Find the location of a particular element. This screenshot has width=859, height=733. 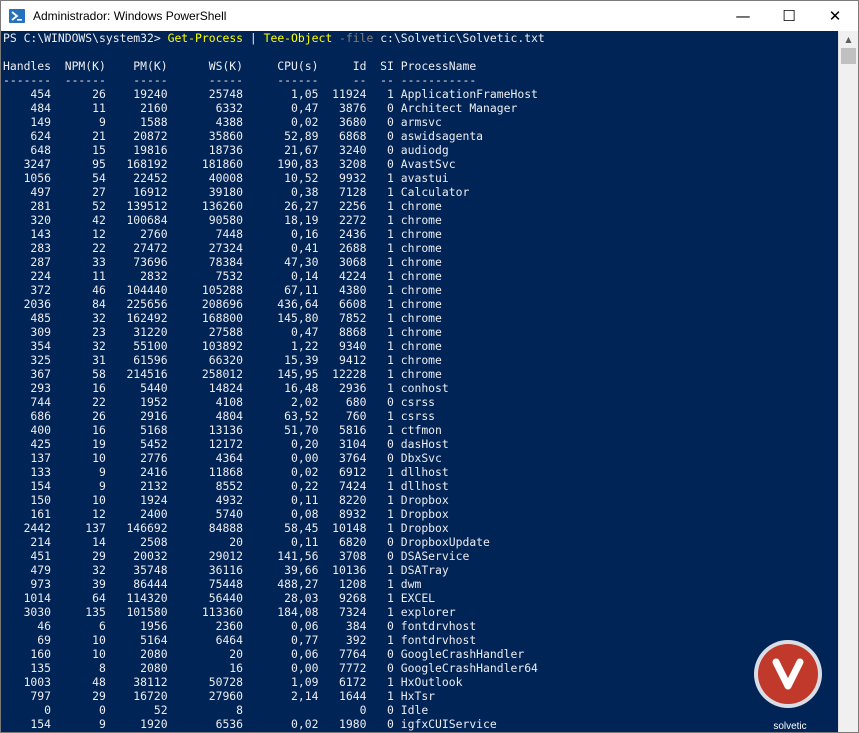

table-row: 281 52 139512 136260 26,27 2256 1 chrome is located at coordinates (222, 206).